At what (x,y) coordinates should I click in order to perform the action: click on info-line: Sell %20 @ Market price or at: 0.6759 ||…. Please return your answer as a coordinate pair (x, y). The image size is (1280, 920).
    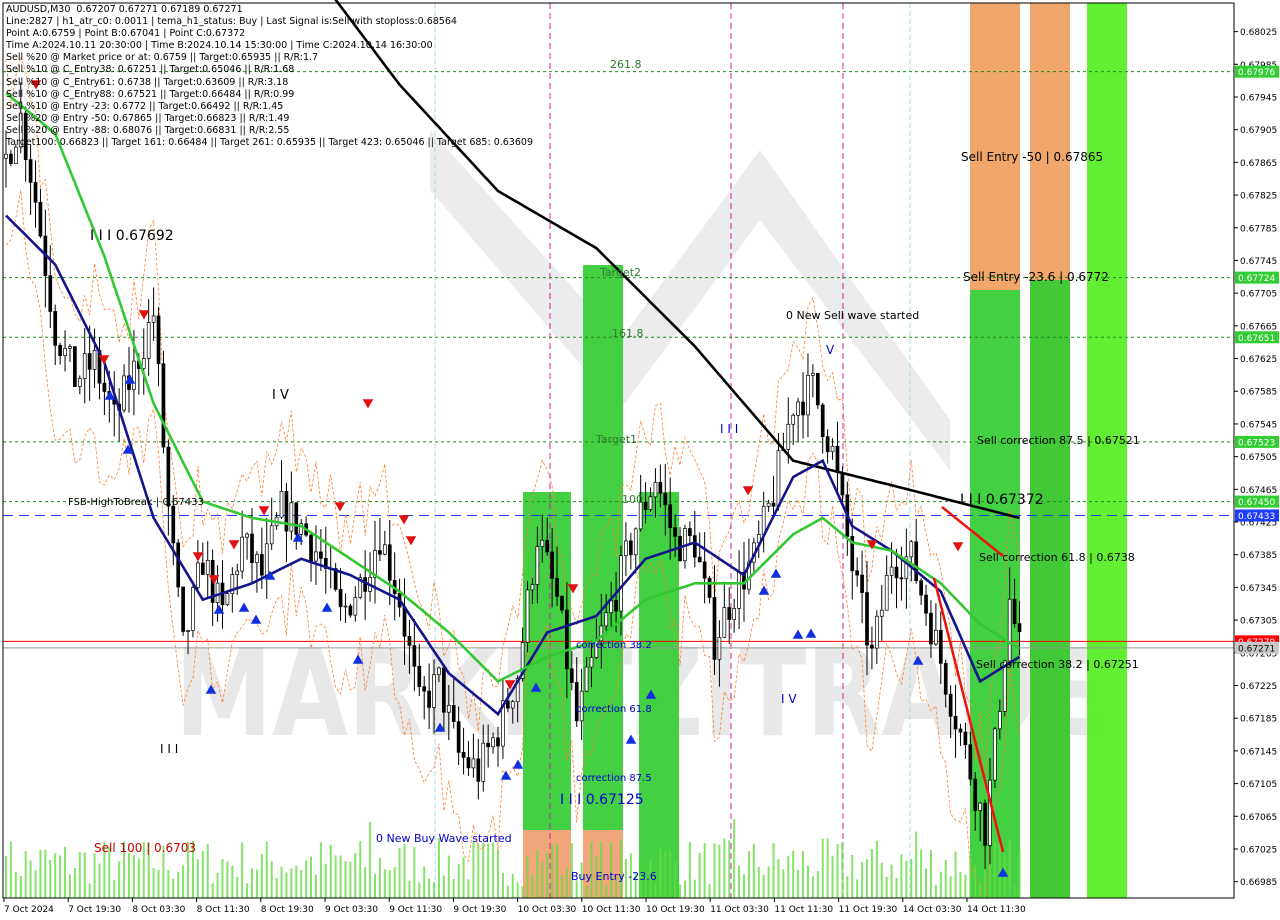
    Looking at the image, I should click on (162, 58).